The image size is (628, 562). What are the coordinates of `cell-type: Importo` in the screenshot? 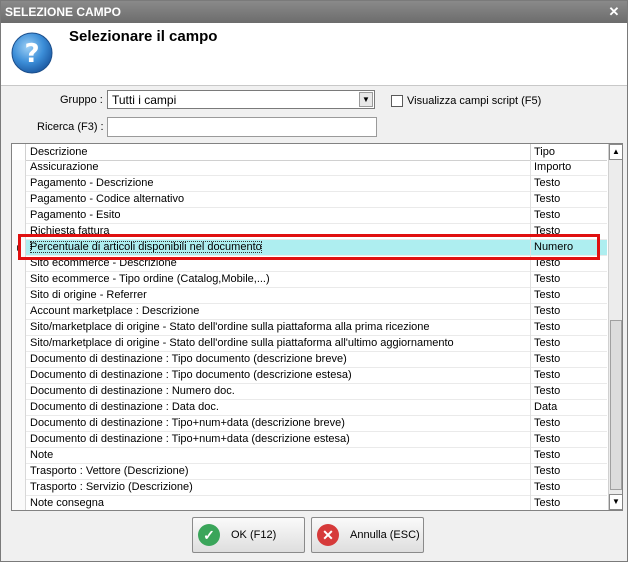 It's located at (552, 167).